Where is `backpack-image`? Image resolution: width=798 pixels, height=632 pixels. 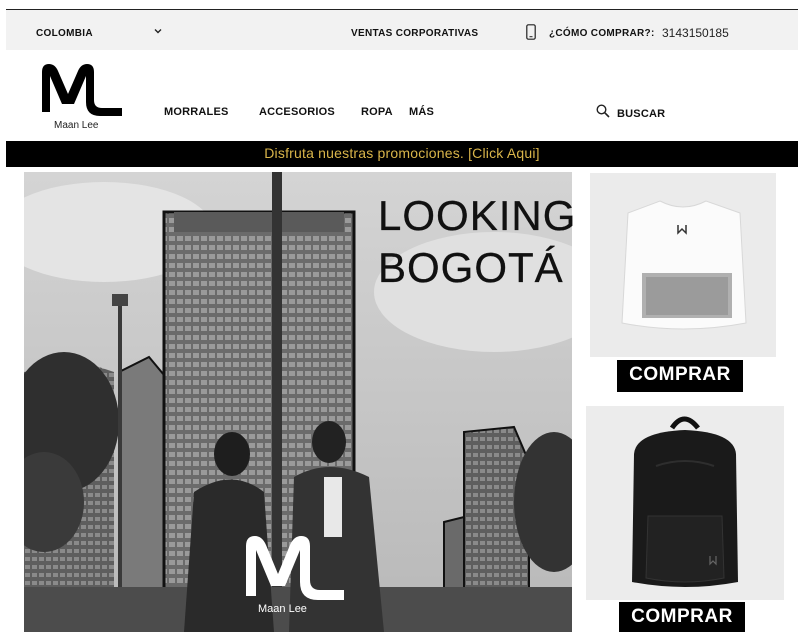
backpack-image is located at coordinates (685, 503).